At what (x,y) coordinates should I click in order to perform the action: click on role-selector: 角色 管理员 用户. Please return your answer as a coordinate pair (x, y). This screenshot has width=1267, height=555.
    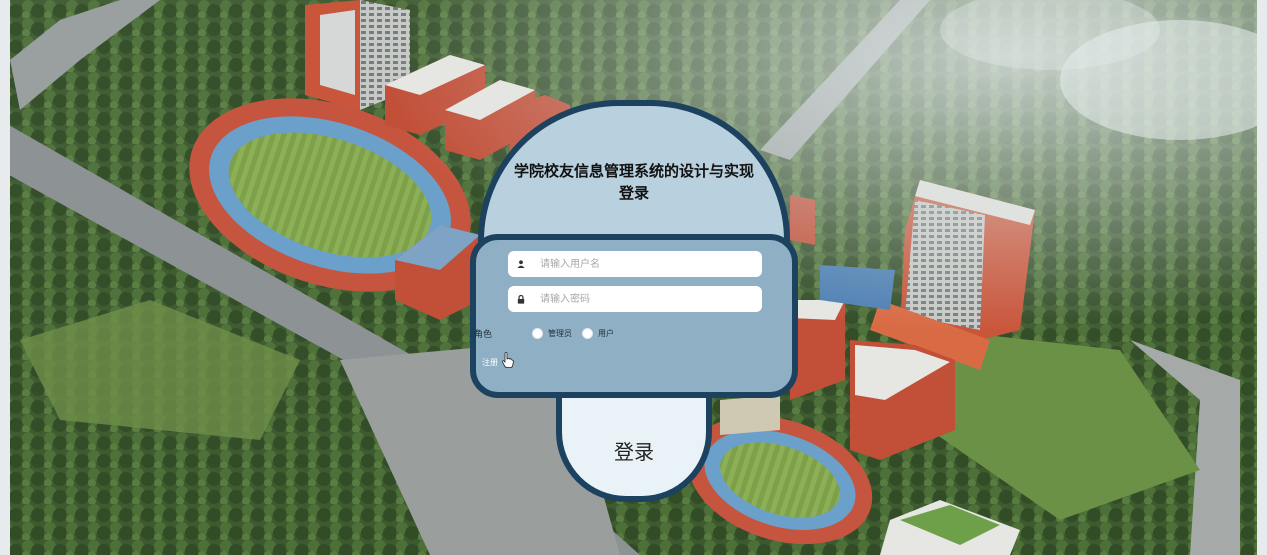
    Looking at the image, I should click on (549, 333).